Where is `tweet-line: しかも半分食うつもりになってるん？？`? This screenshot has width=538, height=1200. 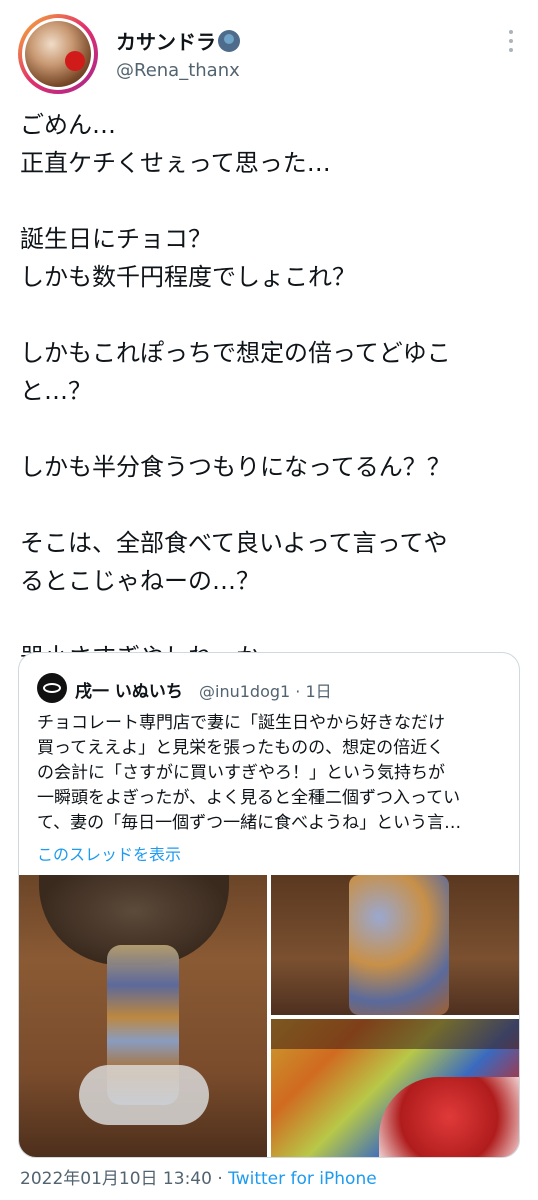 tweet-line: しかも半分食うつもりになってるん？？ is located at coordinates (235, 467).